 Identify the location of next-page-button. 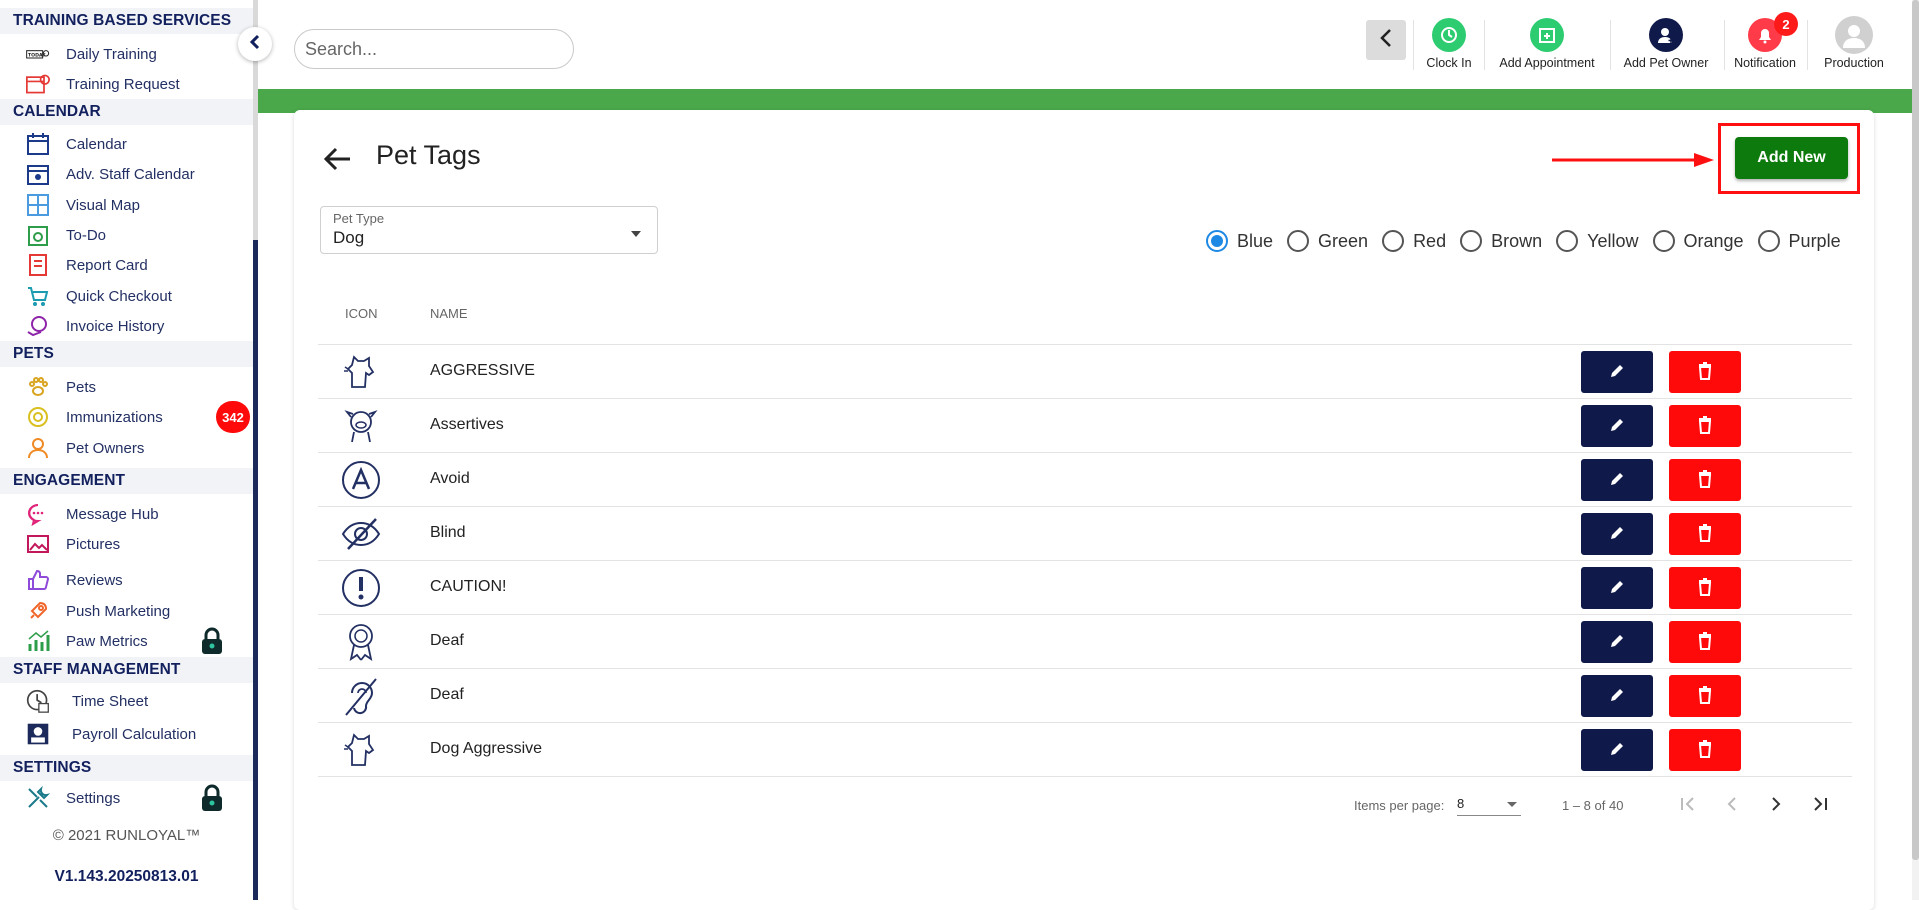
(1776, 806).